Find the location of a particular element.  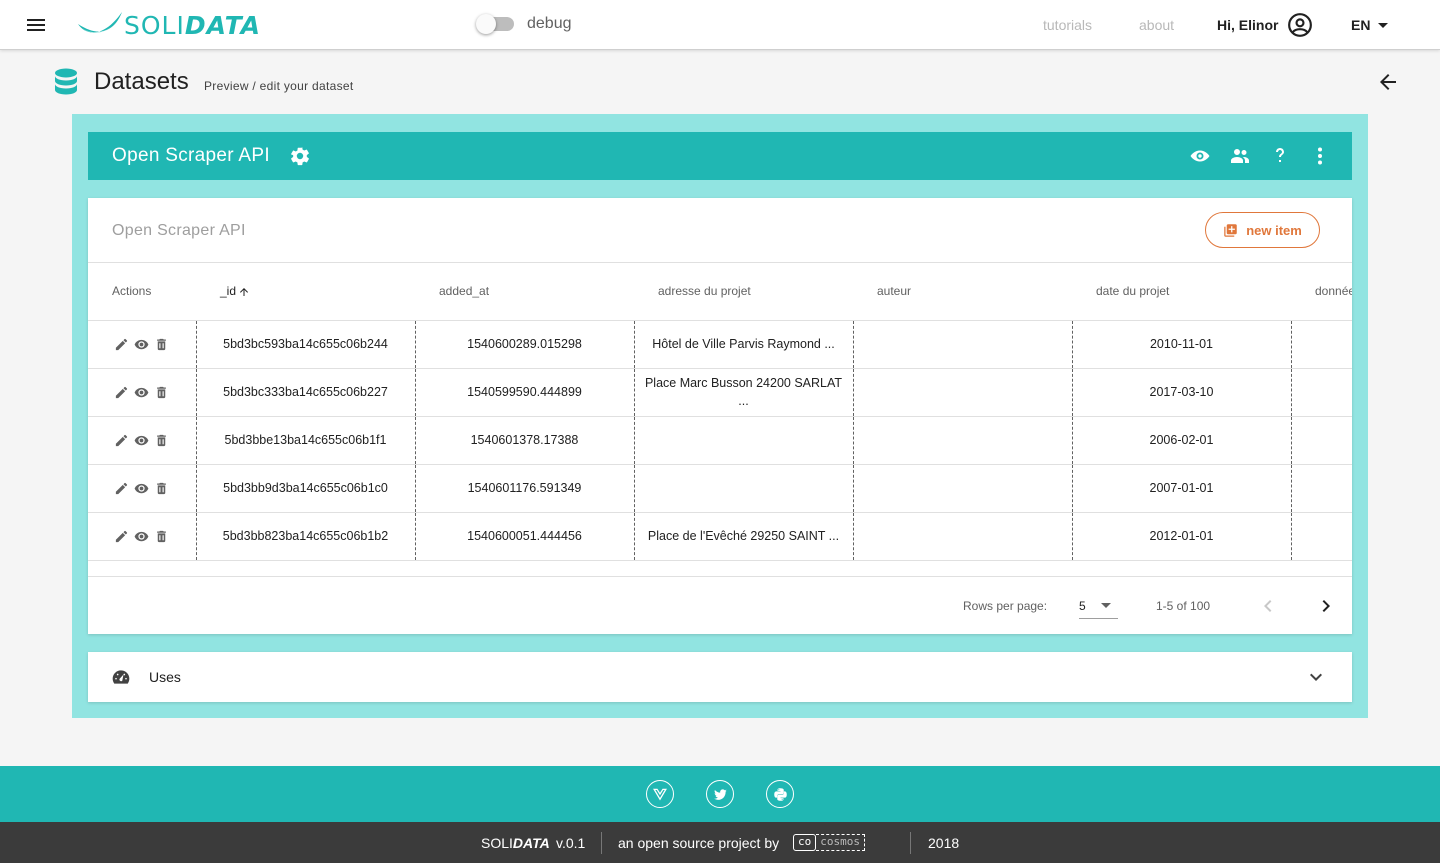

logo-text: SOLIDATA is located at coordinates (193, 25).